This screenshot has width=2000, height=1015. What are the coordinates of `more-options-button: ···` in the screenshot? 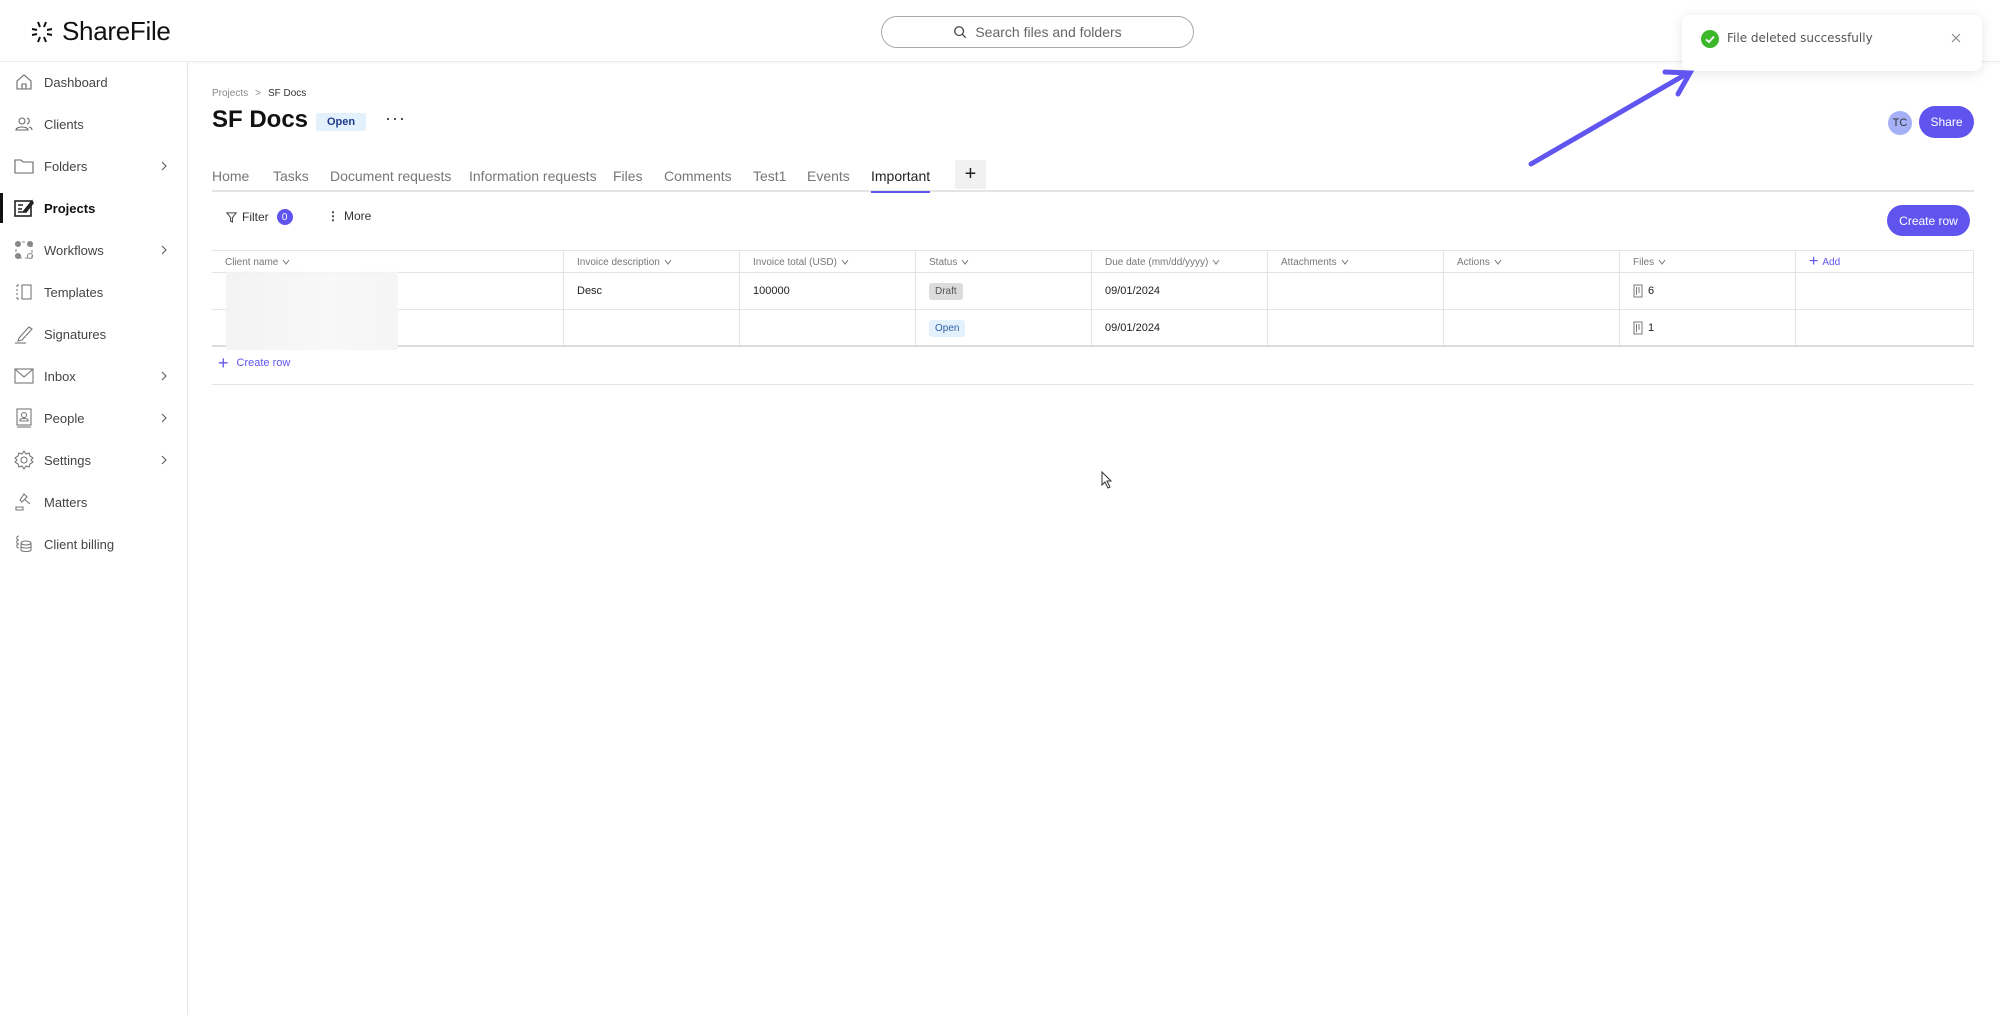 It's located at (395, 118).